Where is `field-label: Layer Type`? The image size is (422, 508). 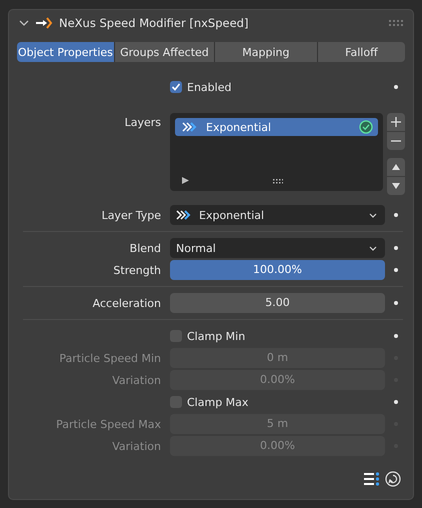
field-label: Layer Type is located at coordinates (131, 215).